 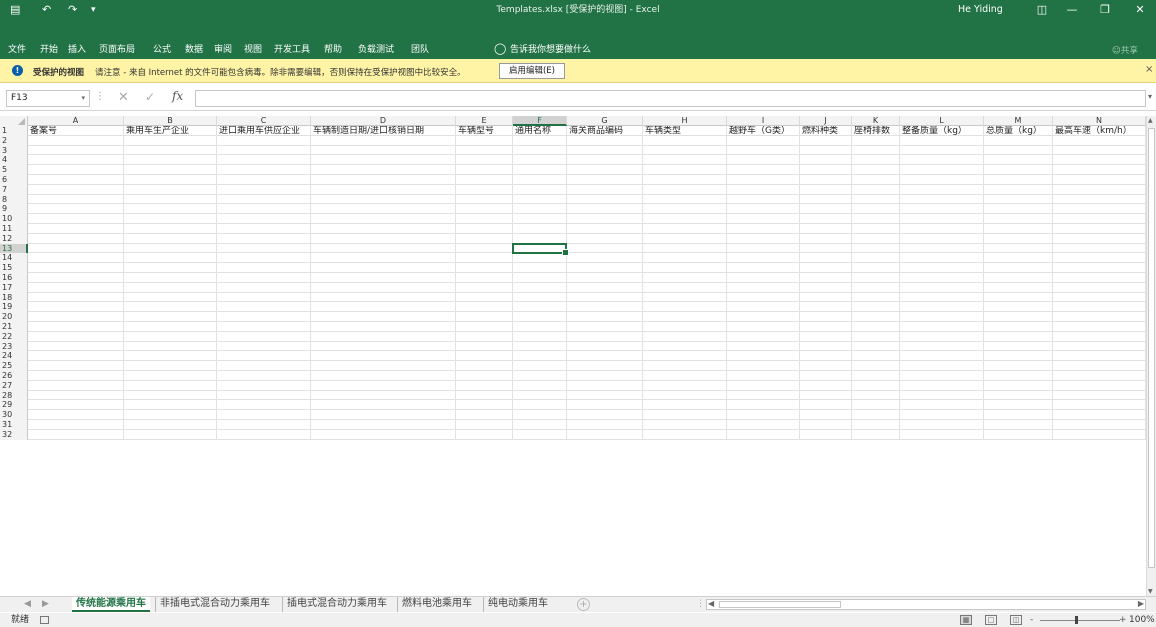 I want to click on cell: 座椅排数, so click(x=876, y=131).